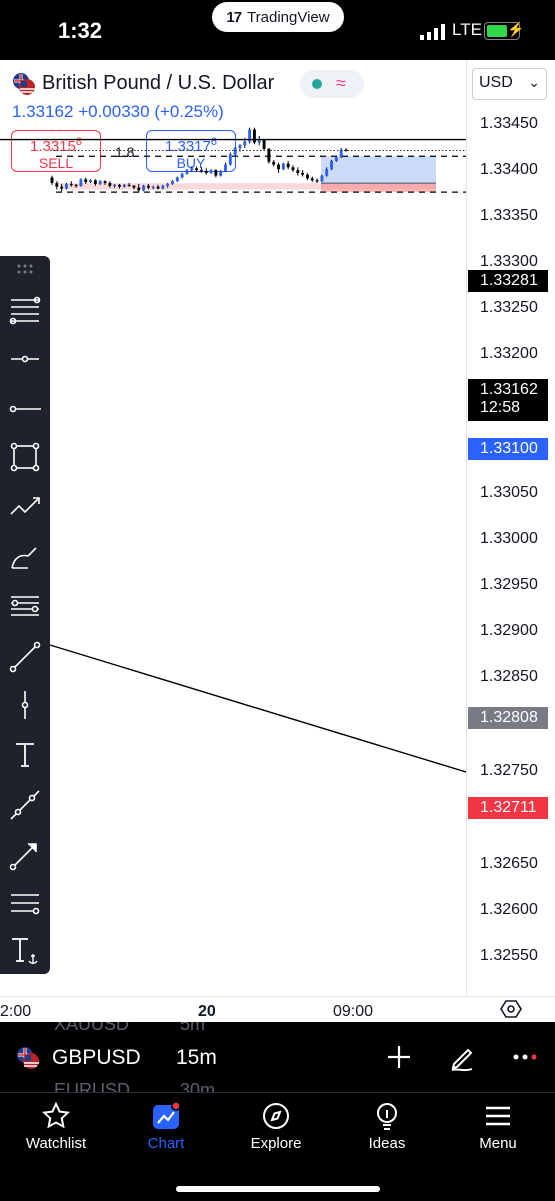  Describe the element at coordinates (509, 909) in the screenshot. I see `price-tick: 1.32600` at that location.